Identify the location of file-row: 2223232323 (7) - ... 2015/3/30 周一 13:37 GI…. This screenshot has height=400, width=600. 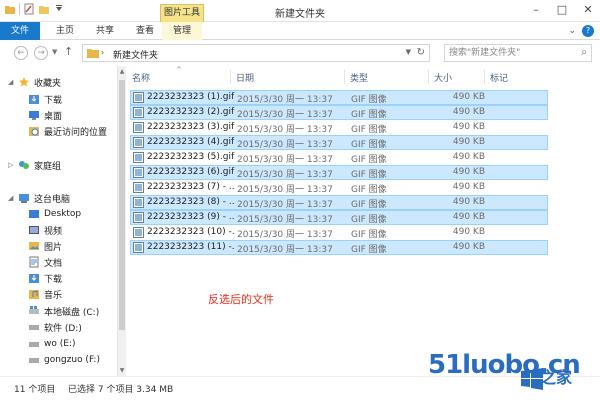
(339, 187).